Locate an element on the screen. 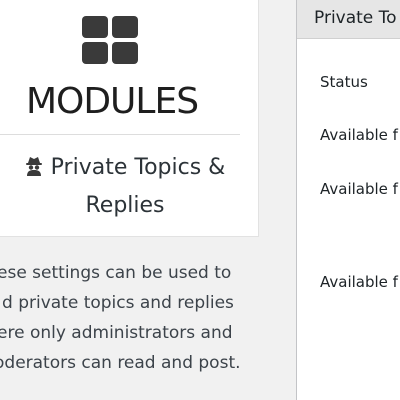 This screenshot has width=400, height=400. status-label: Status is located at coordinates (344, 82).